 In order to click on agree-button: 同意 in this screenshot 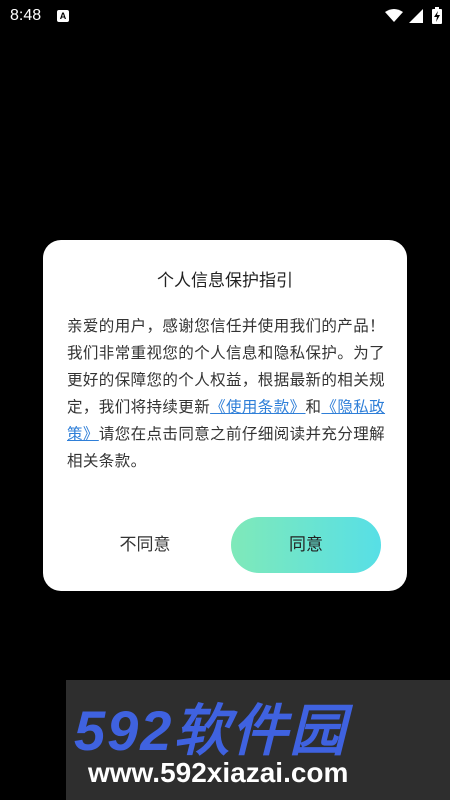, I will do `click(306, 545)`.